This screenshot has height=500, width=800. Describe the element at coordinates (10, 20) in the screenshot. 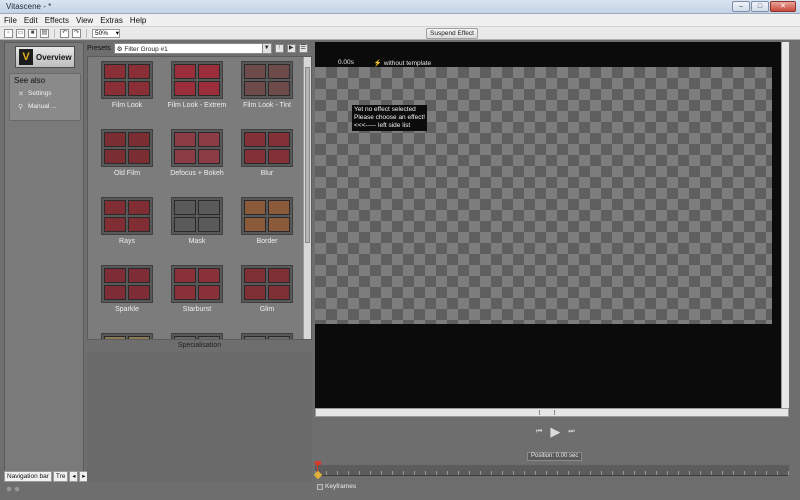

I see `menu-file: File` at that location.